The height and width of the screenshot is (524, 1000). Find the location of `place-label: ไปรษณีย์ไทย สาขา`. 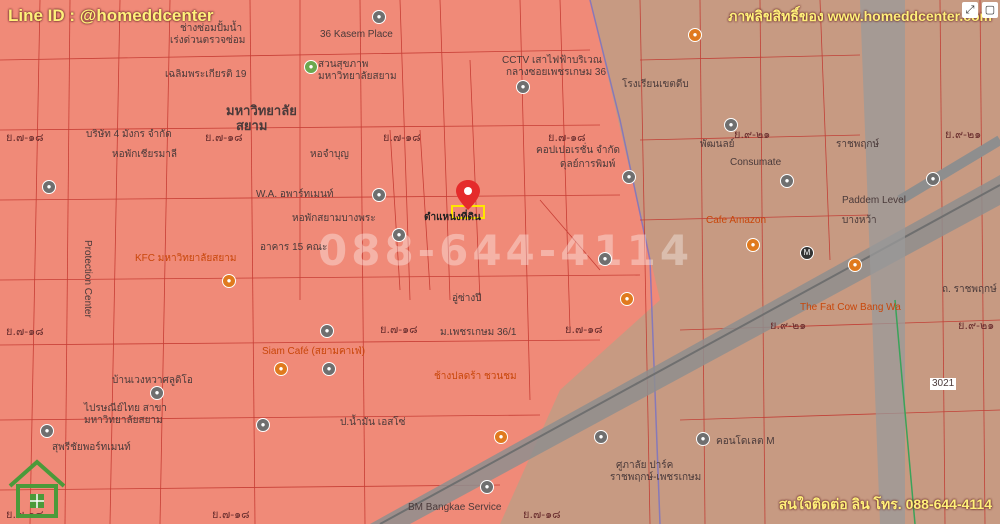

place-label: ไปรษณีย์ไทย สาขา is located at coordinates (125, 408).